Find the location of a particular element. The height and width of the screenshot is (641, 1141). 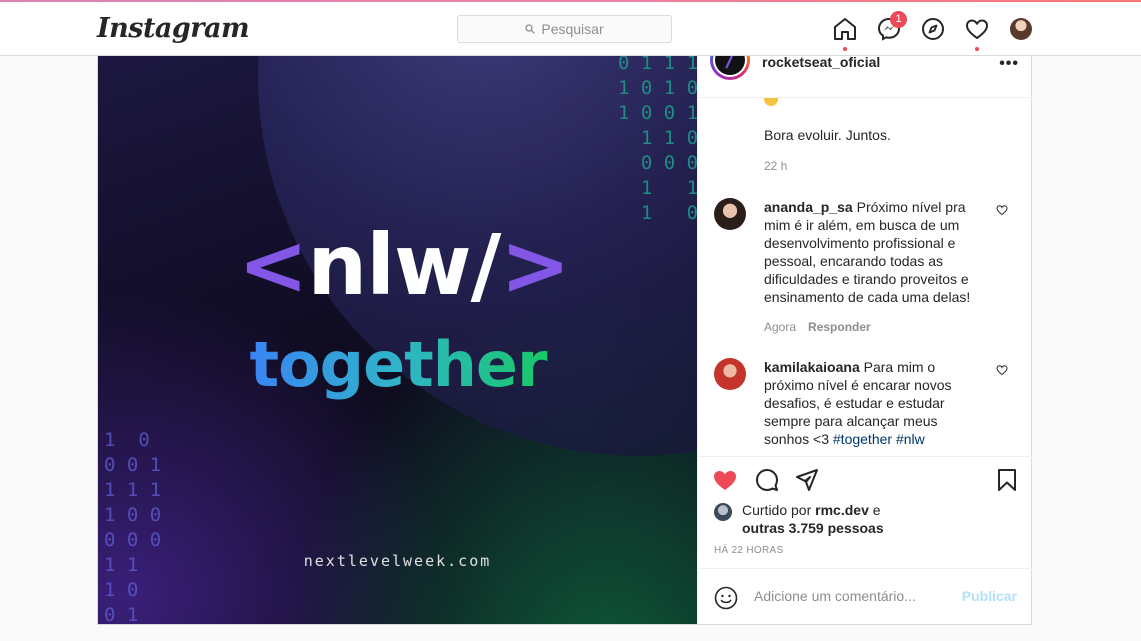

nlw-bracket-close: > is located at coordinates (535, 265).